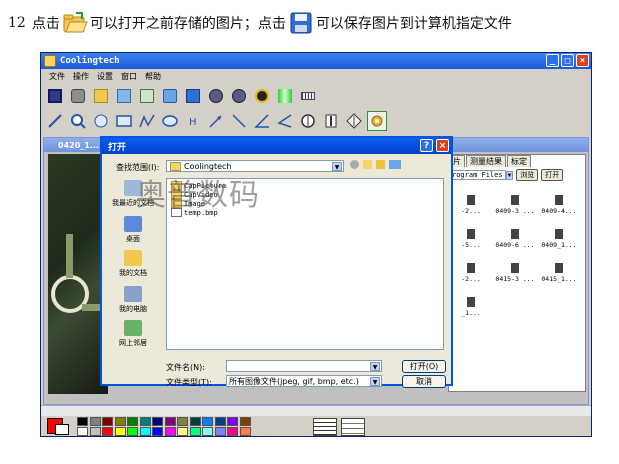  What do you see at coordinates (216, 96) in the screenshot?
I see `pause-icon` at bounding box center [216, 96].